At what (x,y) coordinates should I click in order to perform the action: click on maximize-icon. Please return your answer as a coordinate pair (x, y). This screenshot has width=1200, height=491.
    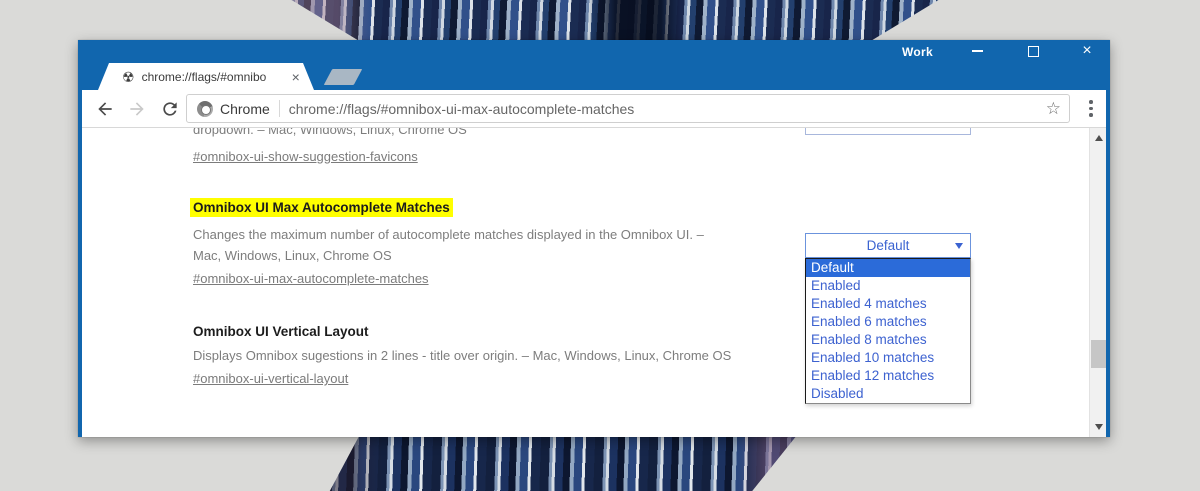
    Looking at the image, I should click on (1033, 51).